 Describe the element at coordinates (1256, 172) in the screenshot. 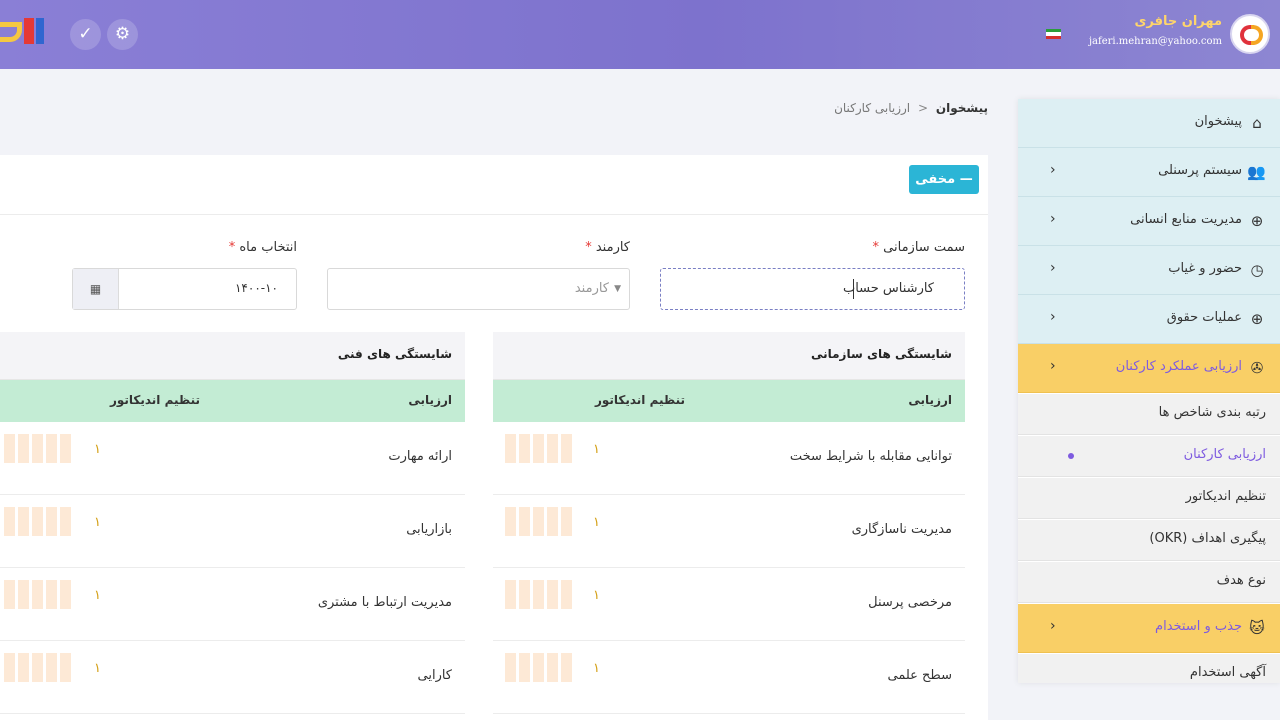

I see `users-icon: 👥` at that location.